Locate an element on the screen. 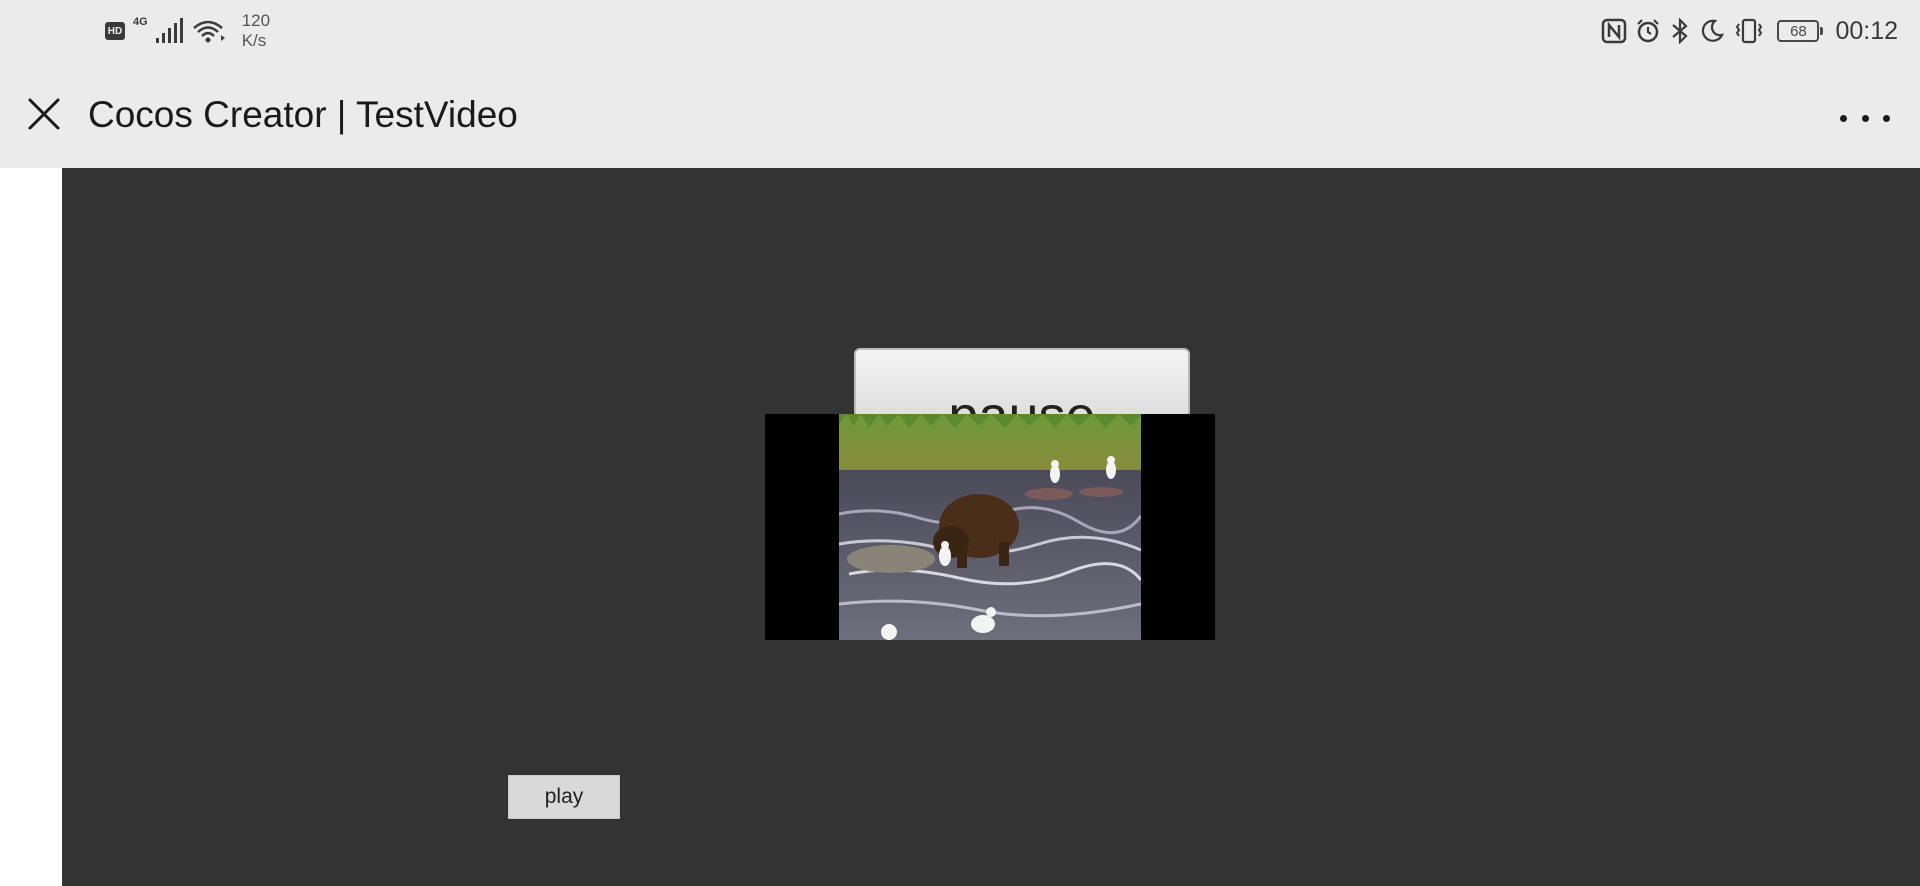  close-icon is located at coordinates (44, 114).